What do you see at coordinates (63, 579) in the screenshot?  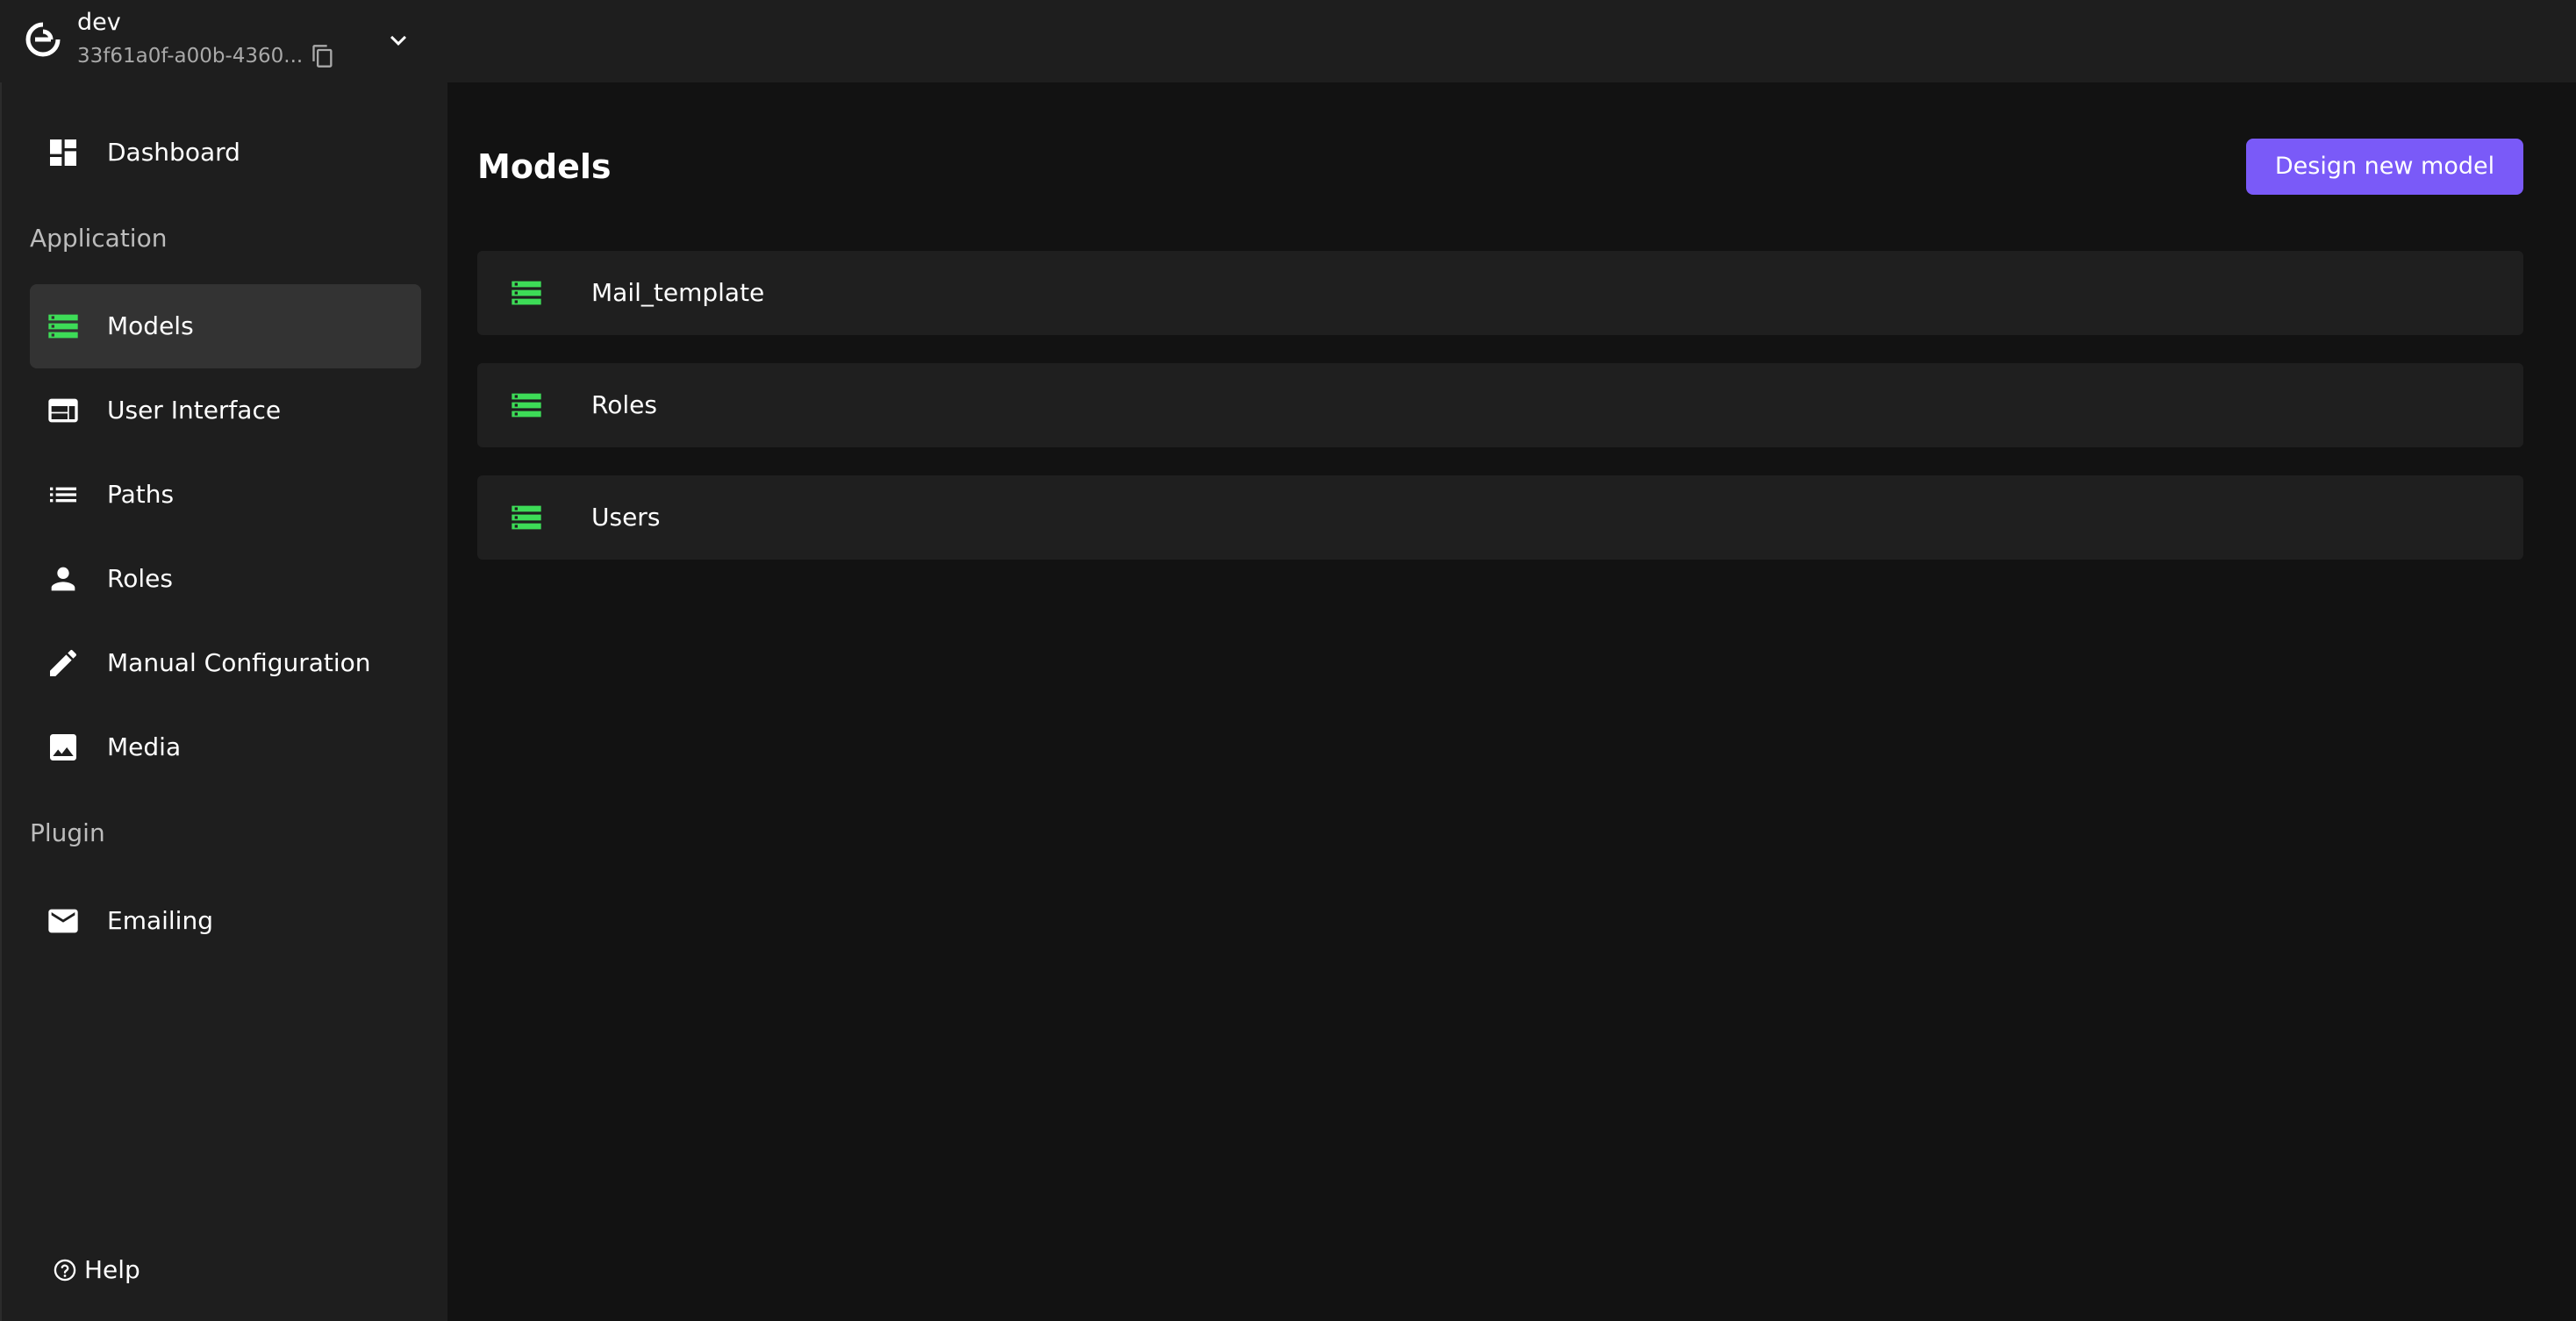 I see `person-icon` at bounding box center [63, 579].